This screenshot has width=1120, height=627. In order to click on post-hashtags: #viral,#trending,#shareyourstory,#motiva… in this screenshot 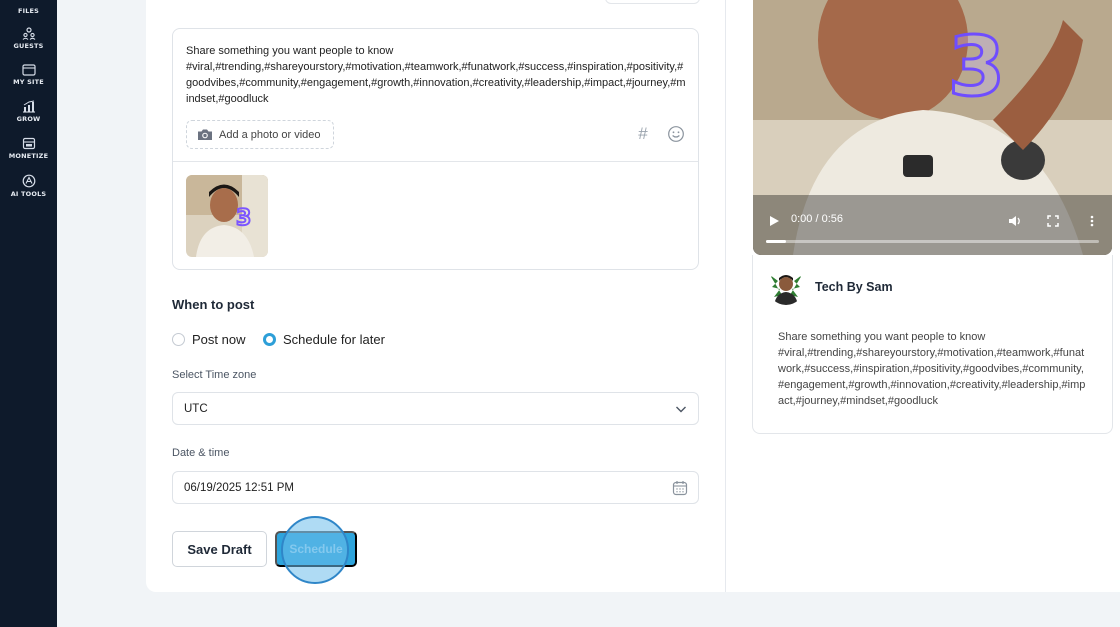, I will do `click(436, 83)`.